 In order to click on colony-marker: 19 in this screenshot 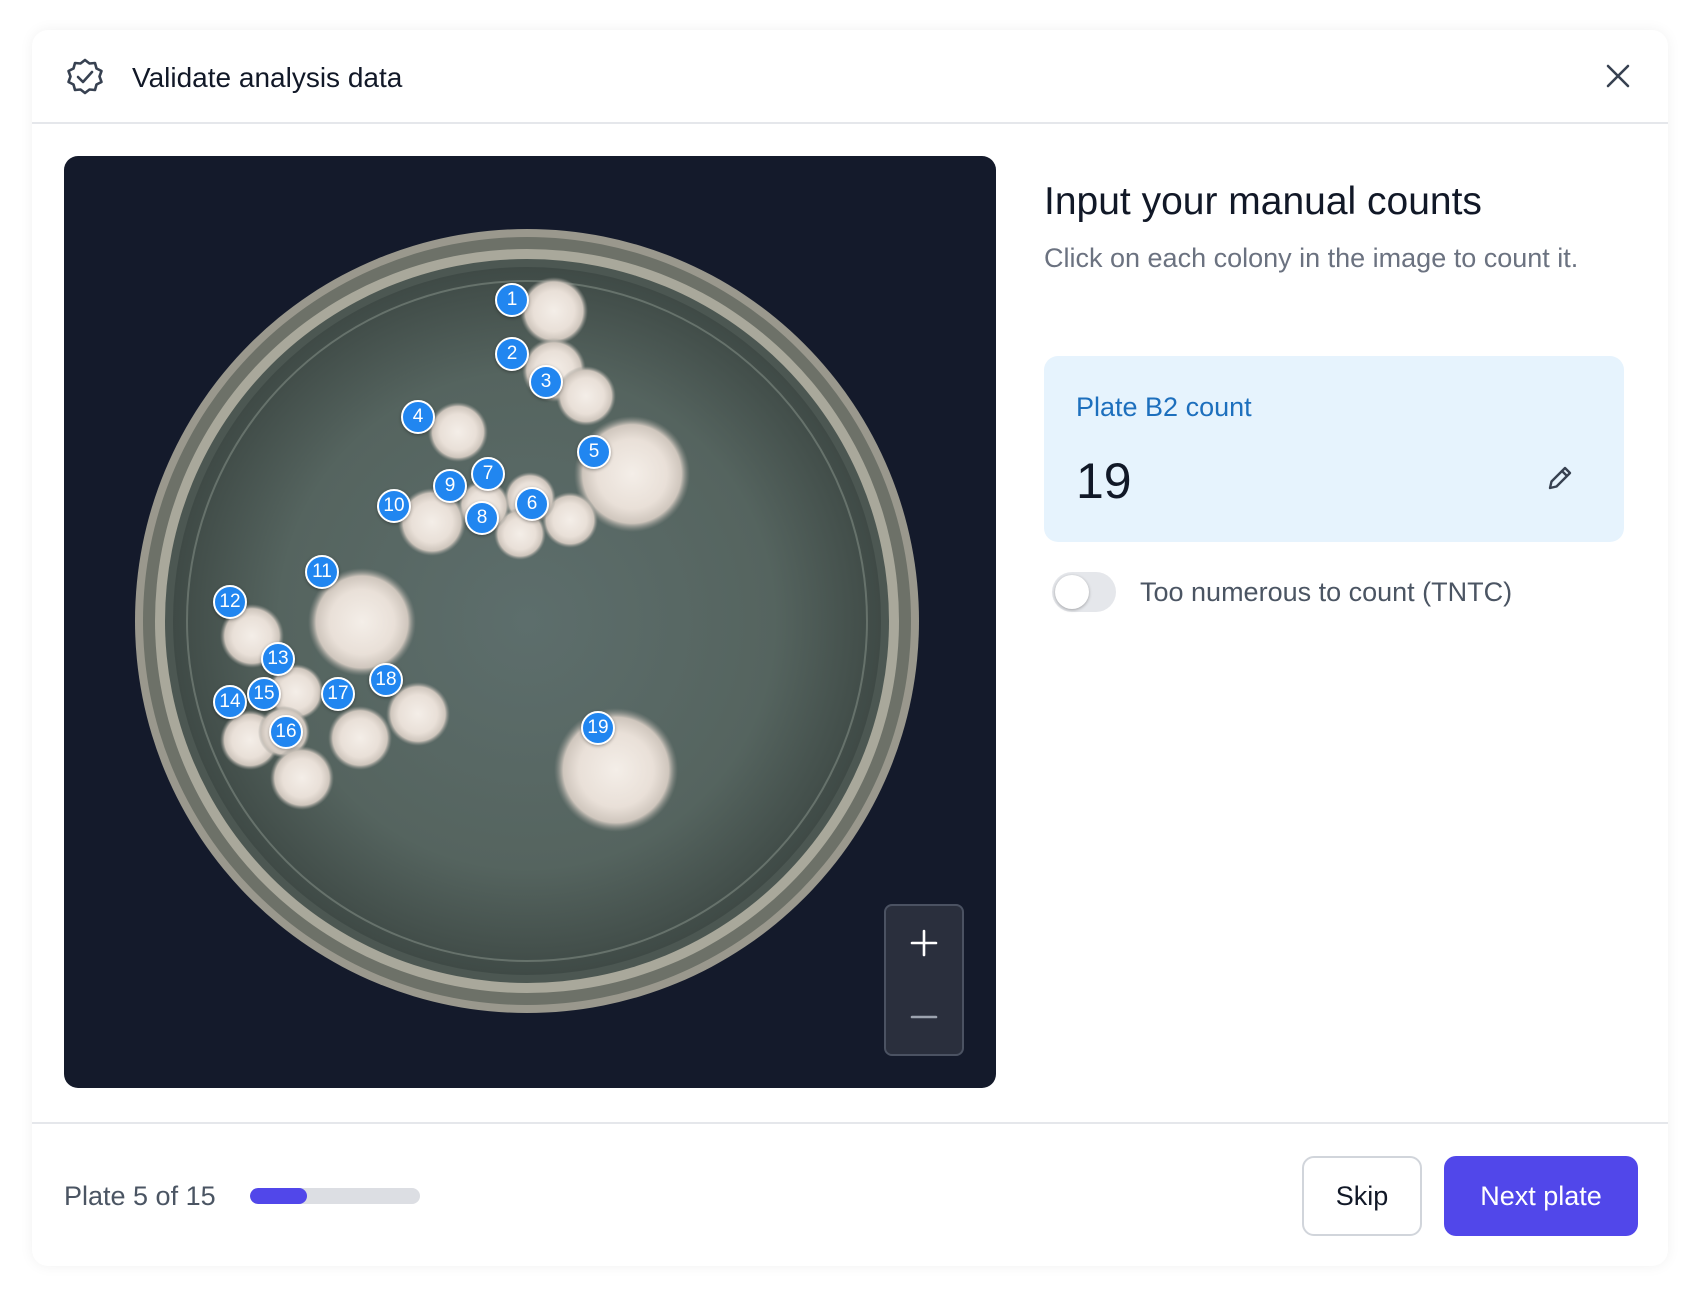, I will do `click(598, 728)`.